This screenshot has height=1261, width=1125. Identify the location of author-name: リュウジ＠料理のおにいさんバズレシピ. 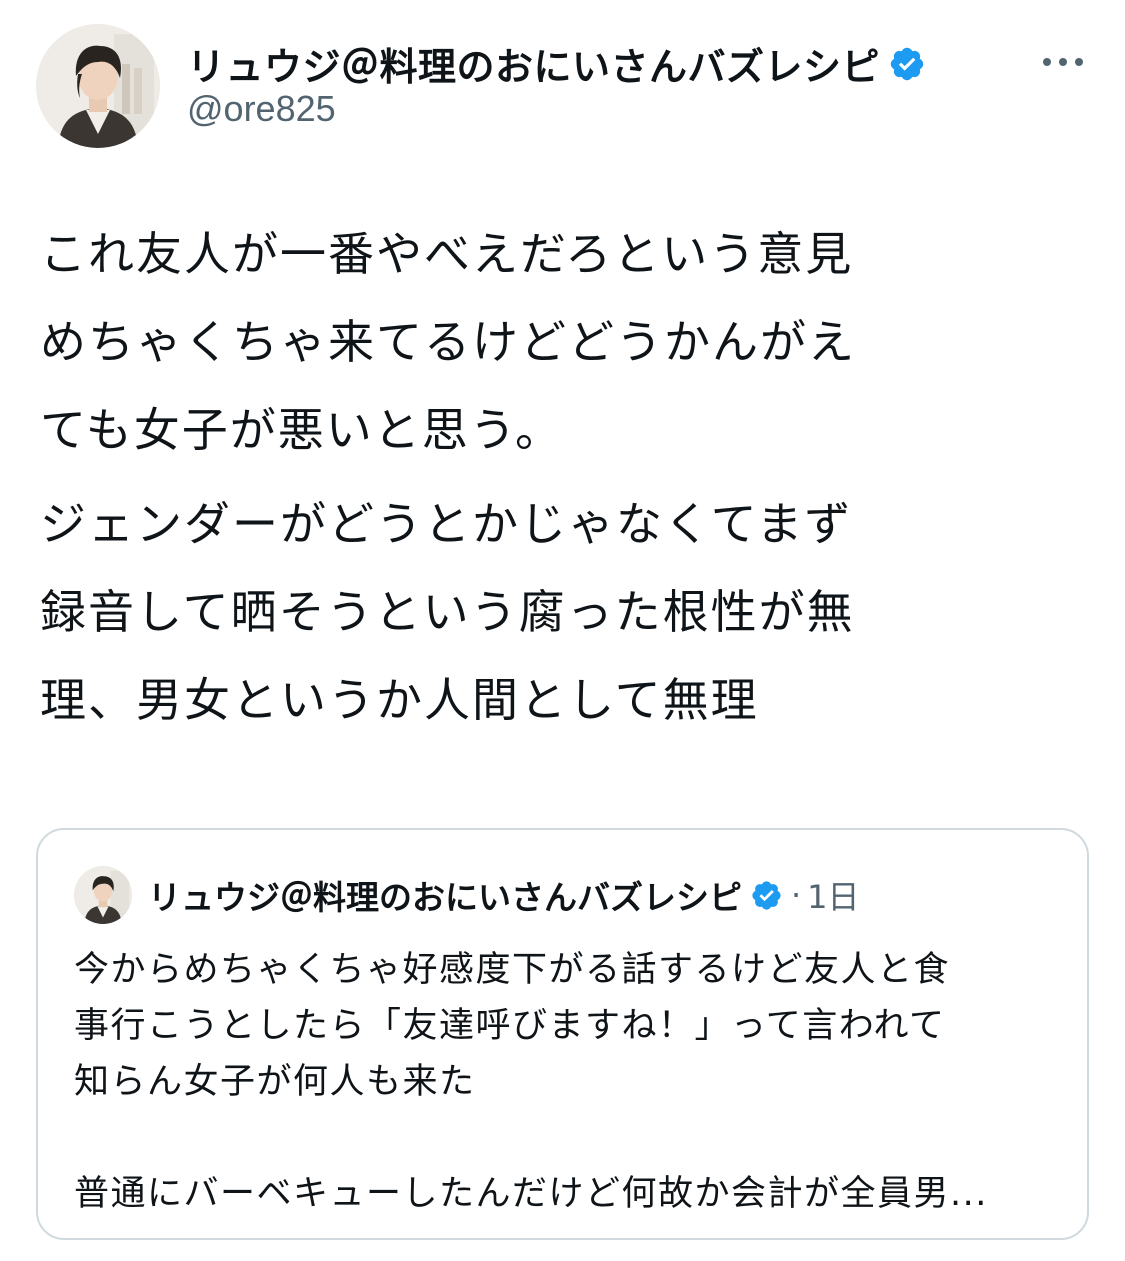
(533, 63).